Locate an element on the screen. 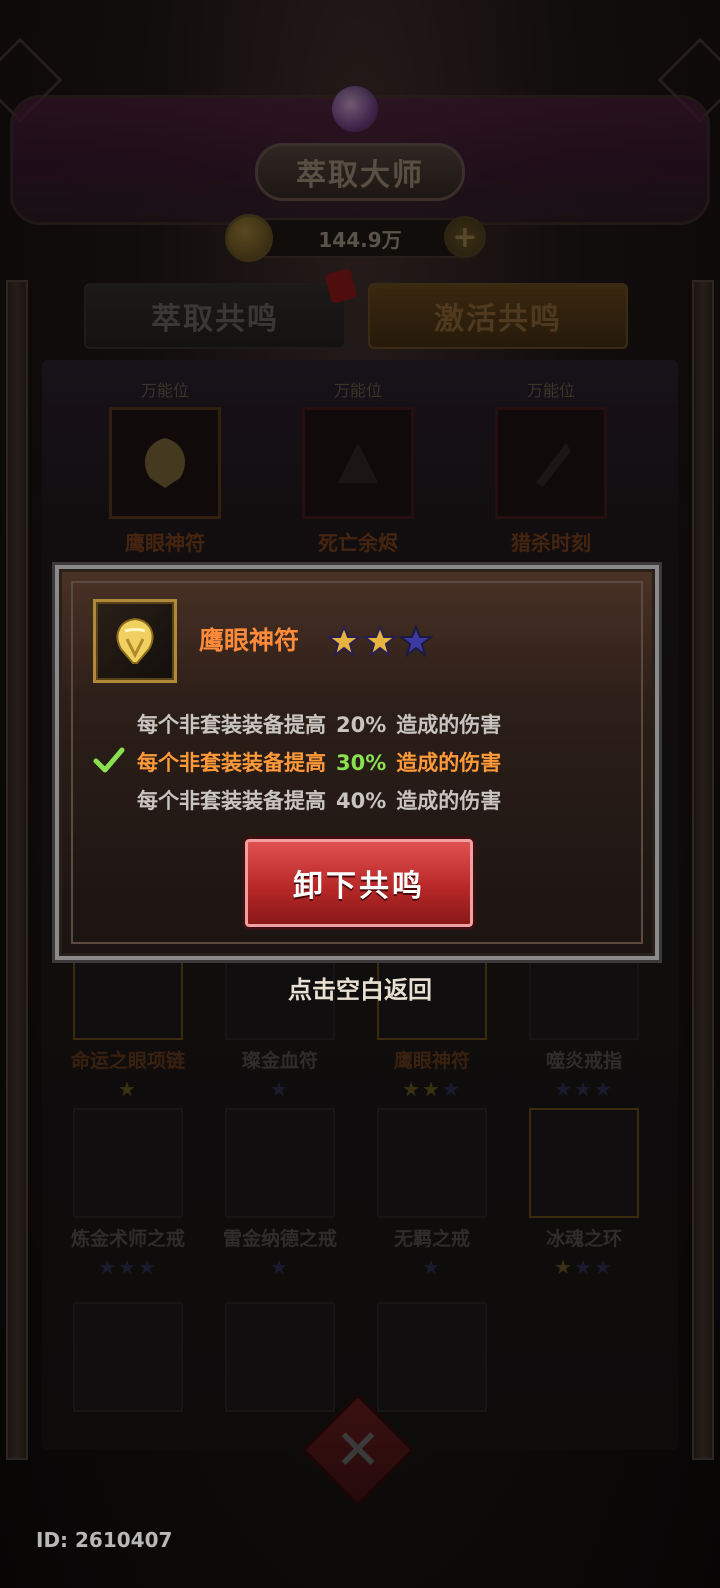 This screenshot has width=720, height=1588. star-empty-icon is located at coordinates (416, 641).